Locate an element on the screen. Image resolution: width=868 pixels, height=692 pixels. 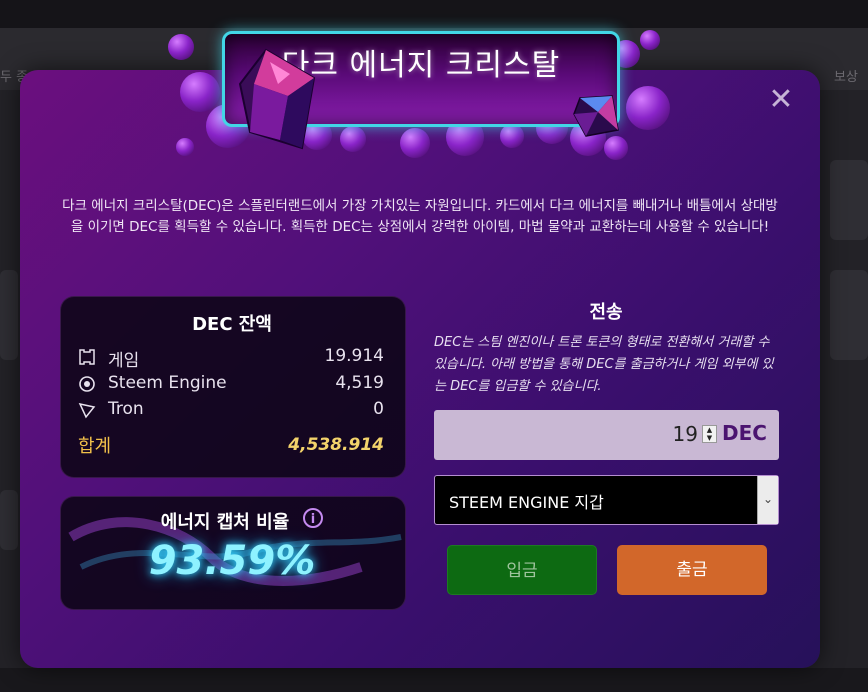
balance-row-label: Steem Engine is located at coordinates (167, 383).